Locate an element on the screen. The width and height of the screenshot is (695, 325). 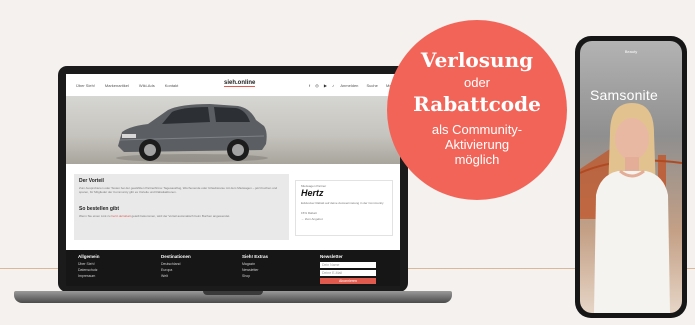
person-image is located at coordinates (632, 208).